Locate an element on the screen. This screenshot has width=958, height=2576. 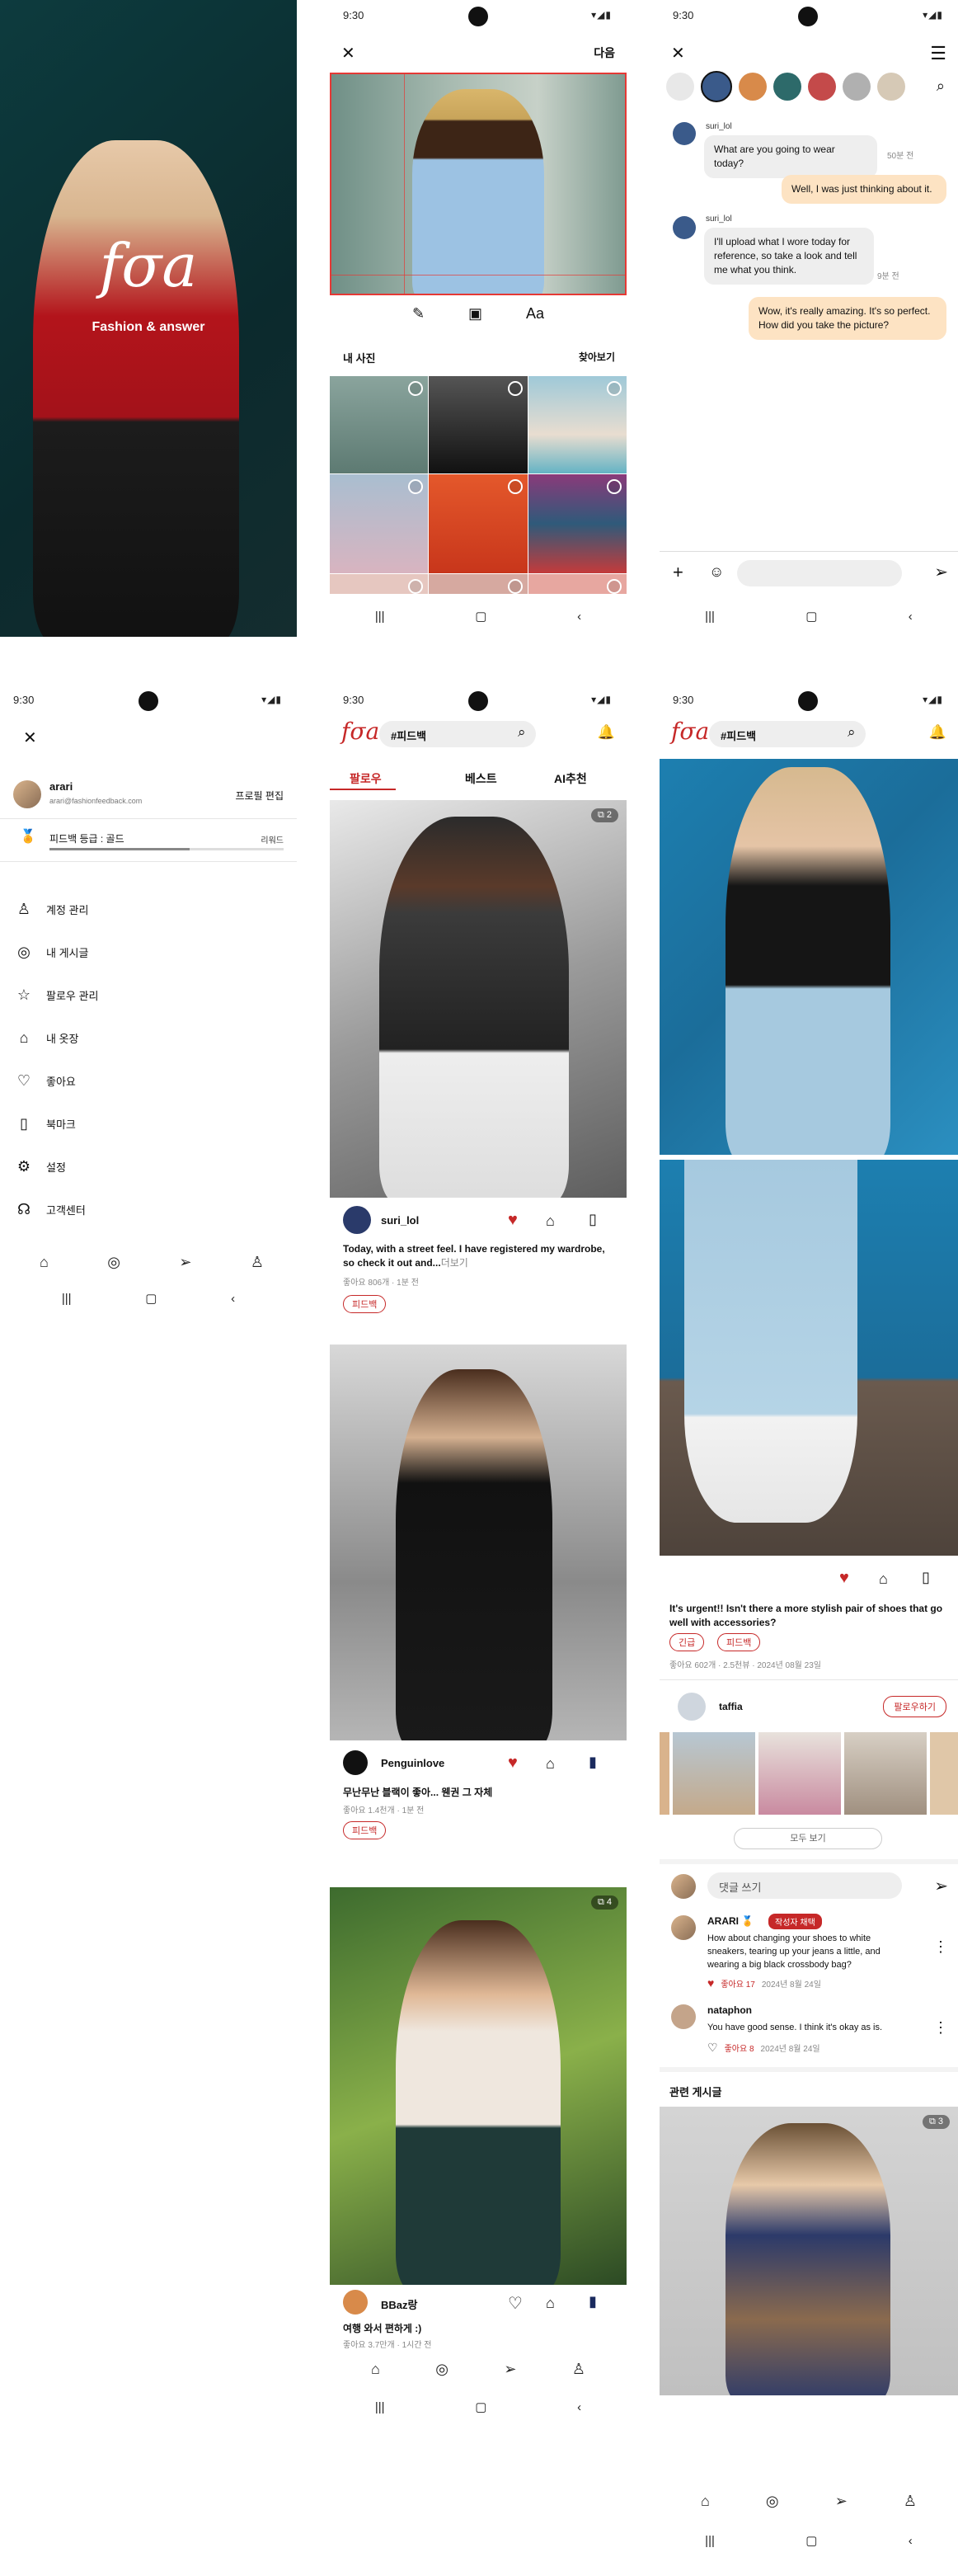
tab-best: 베스트 is located at coordinates (481, 778).